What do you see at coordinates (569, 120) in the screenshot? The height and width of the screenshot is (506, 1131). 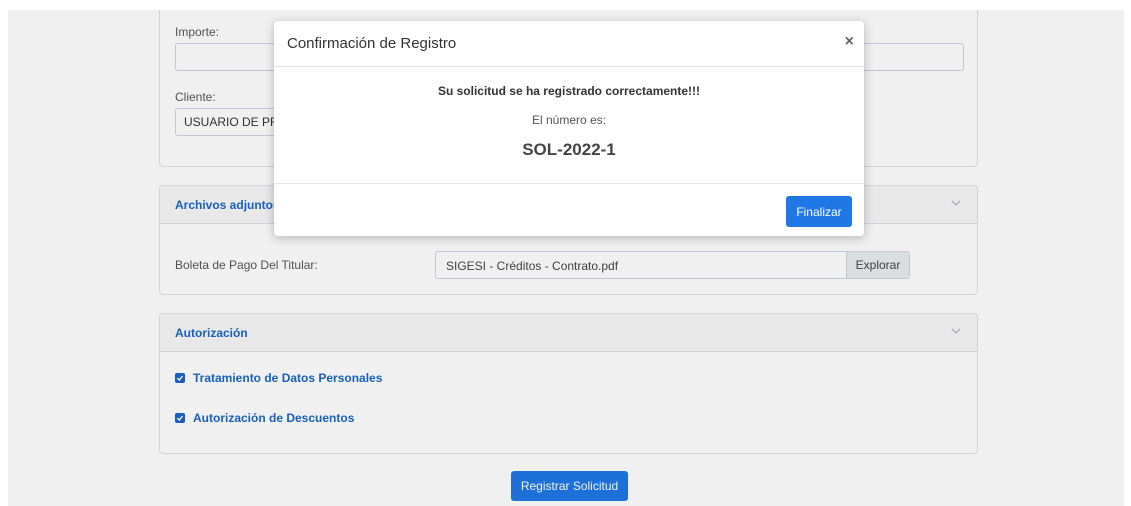 I see `number-label: El número es:` at bounding box center [569, 120].